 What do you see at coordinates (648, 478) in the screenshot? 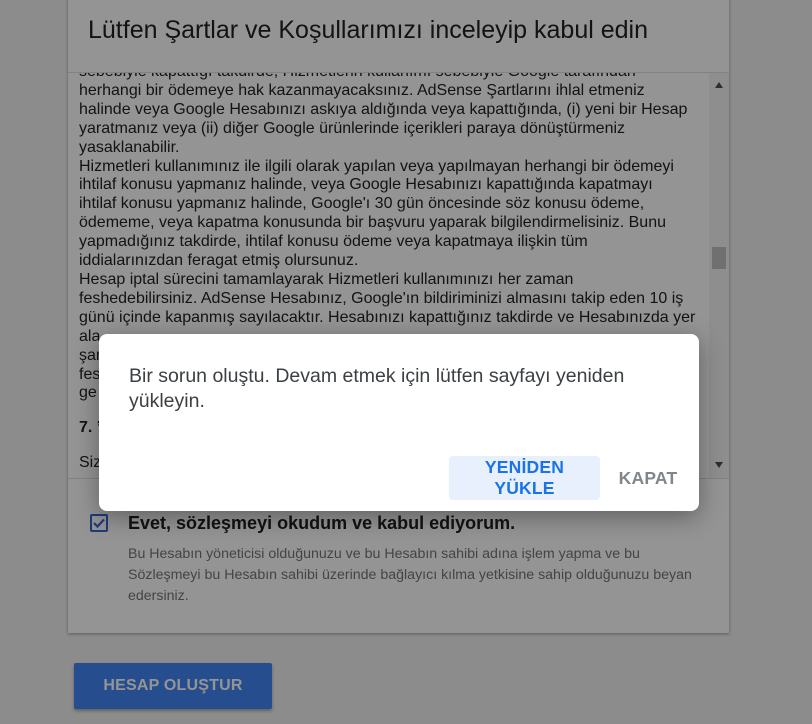
I see `close-button: KAPAT` at bounding box center [648, 478].